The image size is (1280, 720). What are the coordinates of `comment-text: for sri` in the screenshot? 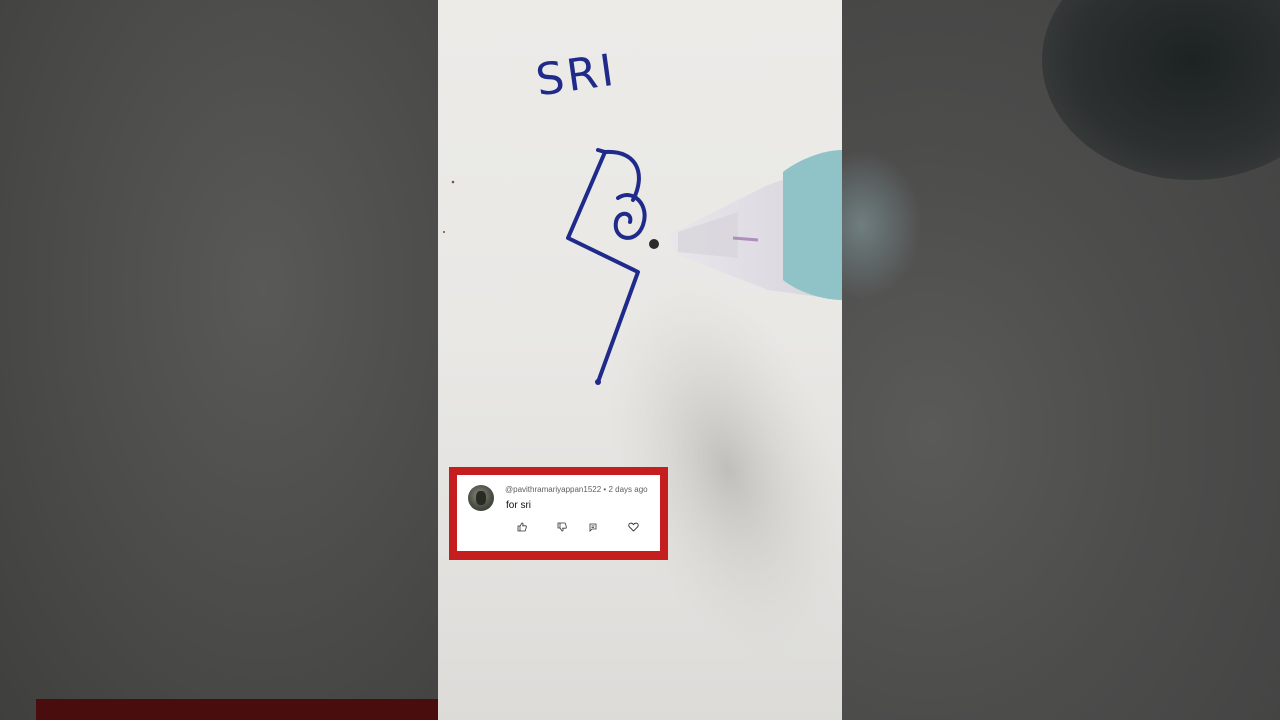 It's located at (518, 505).